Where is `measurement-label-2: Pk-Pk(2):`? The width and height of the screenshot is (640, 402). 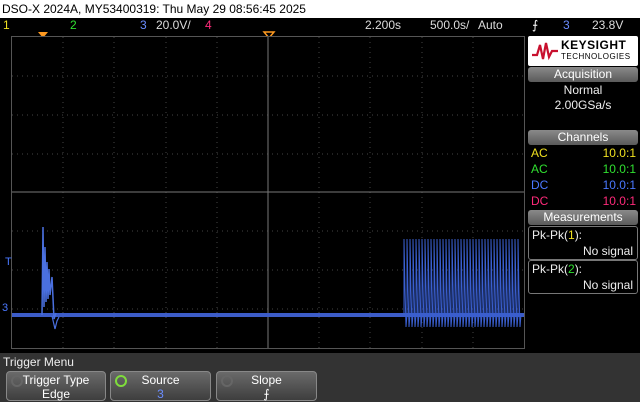 measurement-label-2: Pk-Pk(2): is located at coordinates (557, 269).